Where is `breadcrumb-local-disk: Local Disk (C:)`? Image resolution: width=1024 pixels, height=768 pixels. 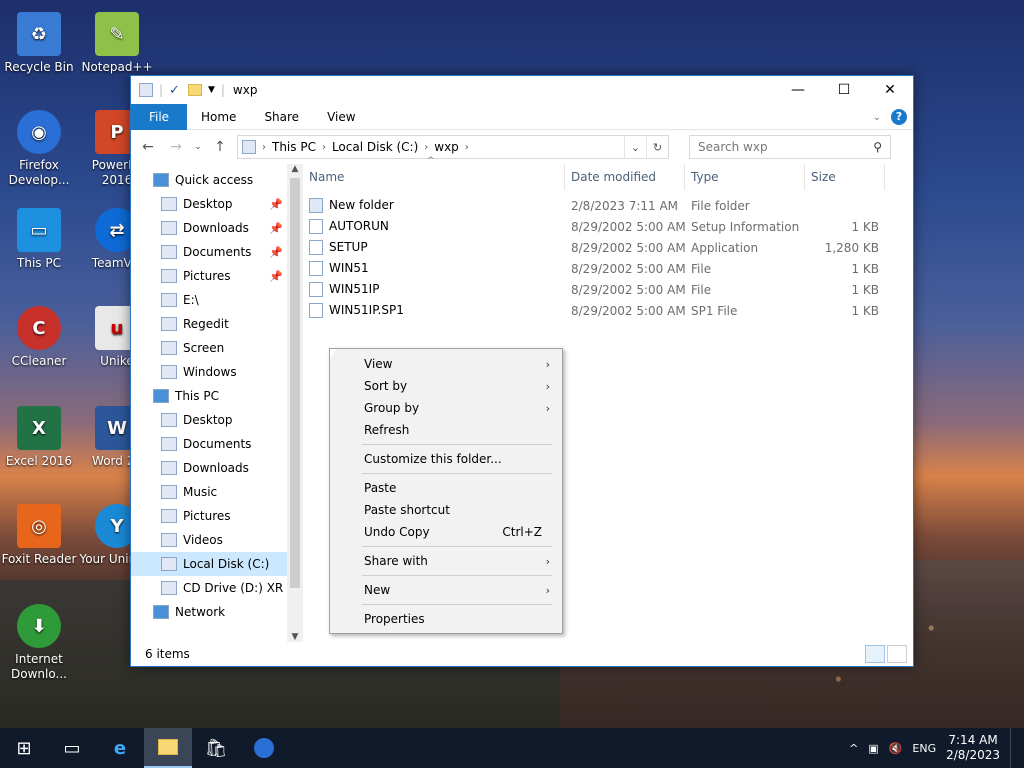 breadcrumb-local-disk: Local Disk (C:) is located at coordinates (375, 147).